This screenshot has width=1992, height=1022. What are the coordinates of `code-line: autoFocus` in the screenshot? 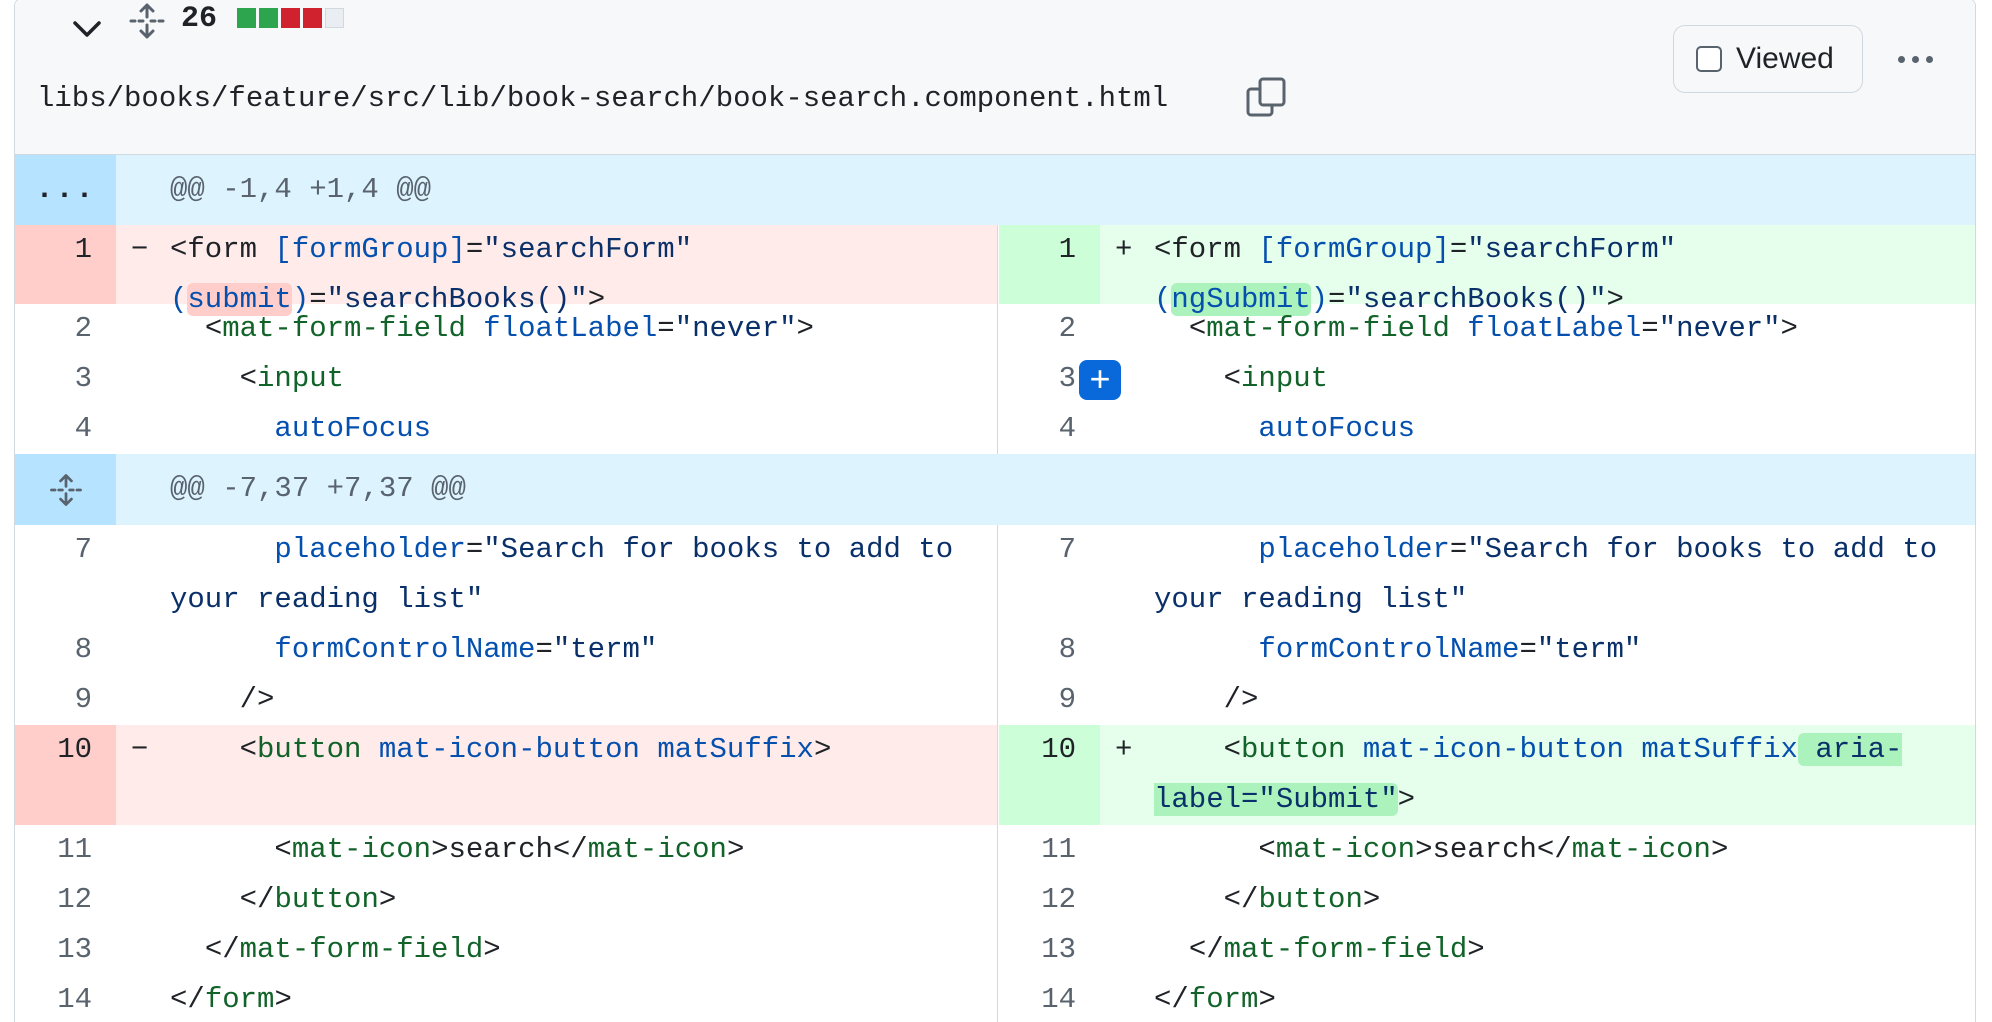 It's located at (1337, 428).